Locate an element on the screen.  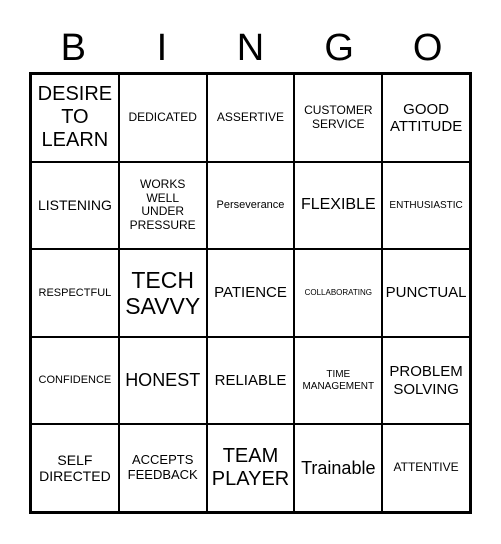
bingo-cell: ASSERTIVE is located at coordinates (250, 118).